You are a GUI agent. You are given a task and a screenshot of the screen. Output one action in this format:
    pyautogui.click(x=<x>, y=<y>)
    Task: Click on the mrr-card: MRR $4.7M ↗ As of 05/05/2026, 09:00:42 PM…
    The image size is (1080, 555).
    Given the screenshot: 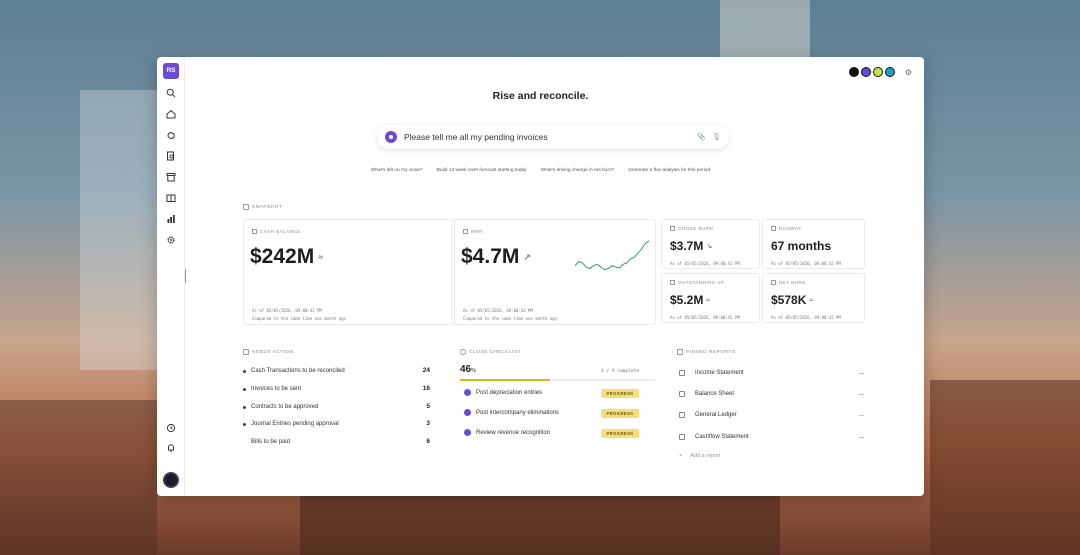 What is the action you would take?
    pyautogui.click(x=555, y=272)
    